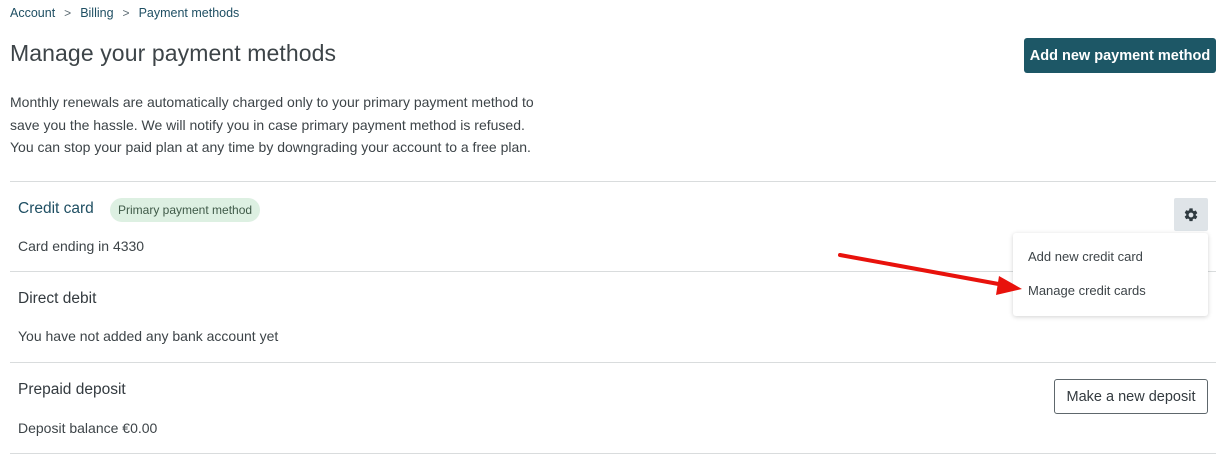 The width and height of the screenshot is (1226, 461). Describe the element at coordinates (96, 13) in the screenshot. I see `breadcrumb-billing: Billing` at that location.